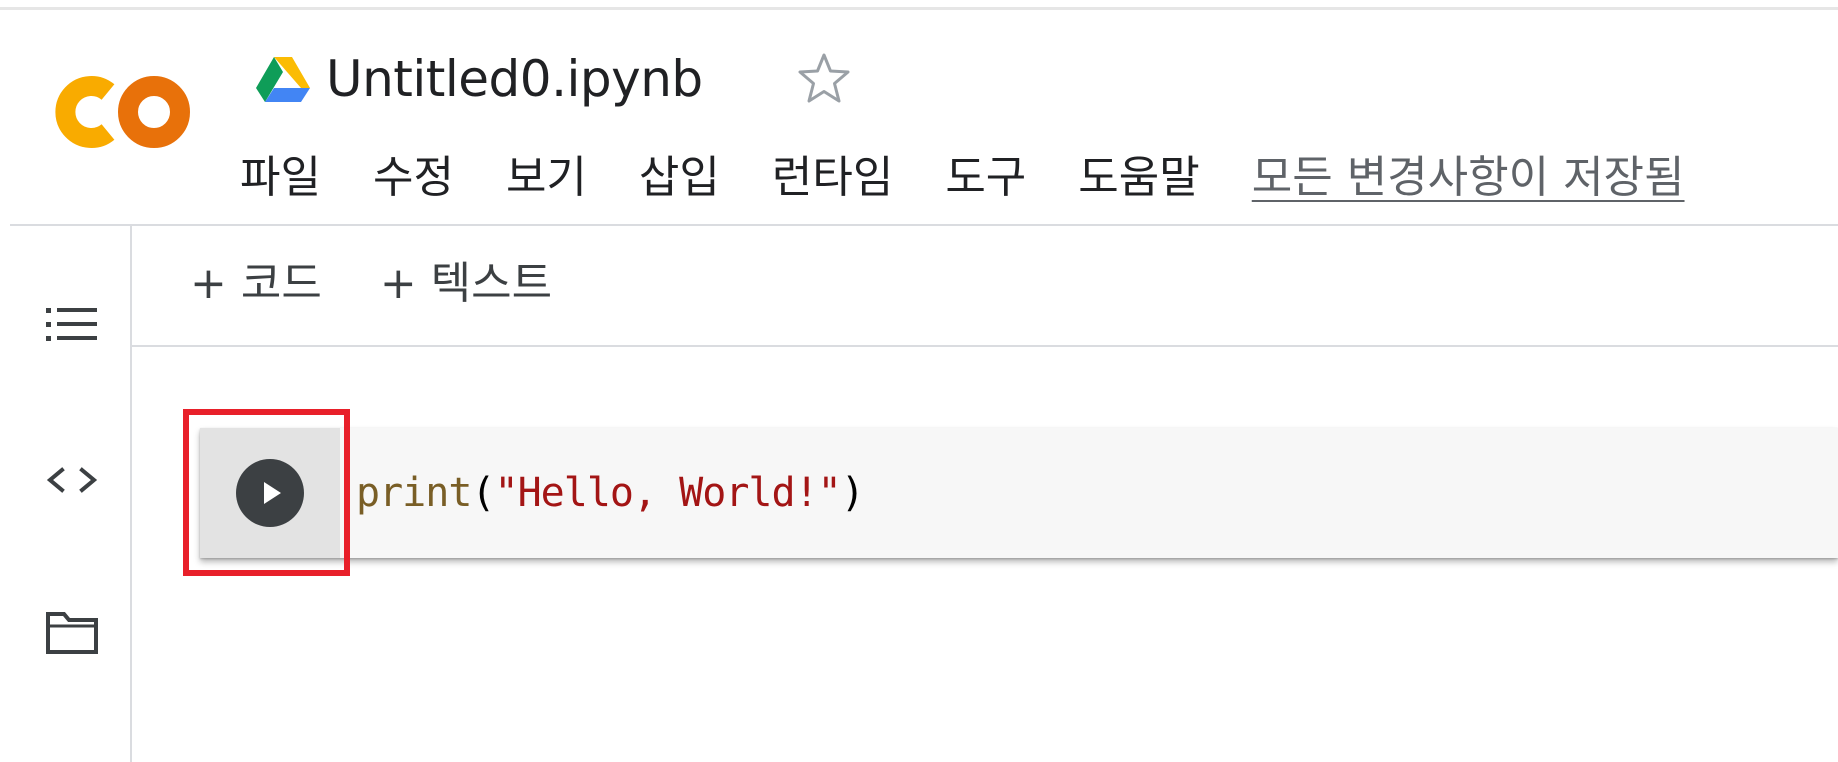  What do you see at coordinates (72, 326) in the screenshot?
I see `toc-icon` at bounding box center [72, 326].